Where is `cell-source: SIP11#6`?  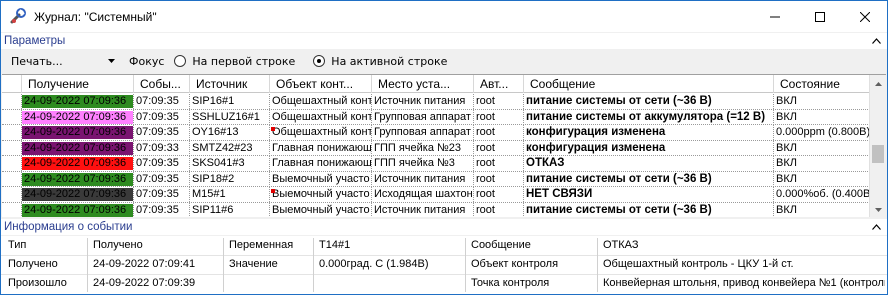
cell-source: SIP11#6 is located at coordinates (230, 209).